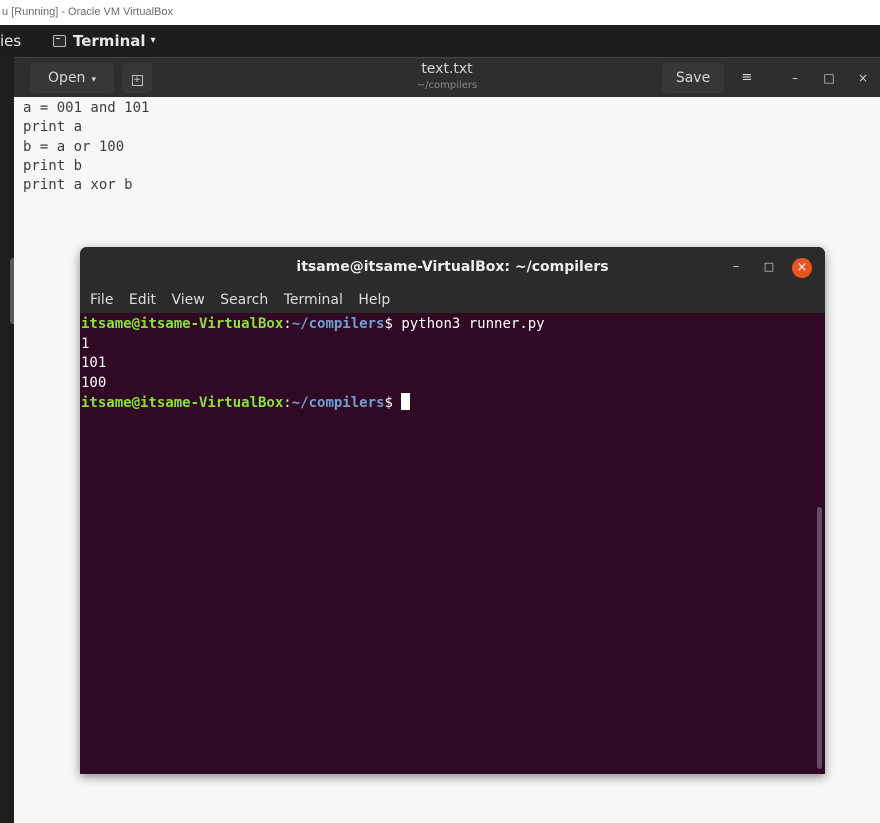 Image resolution: width=880 pixels, height=823 pixels. Describe the element at coordinates (747, 78) in the screenshot. I see `hamburger-menu-icon: ≡` at that location.